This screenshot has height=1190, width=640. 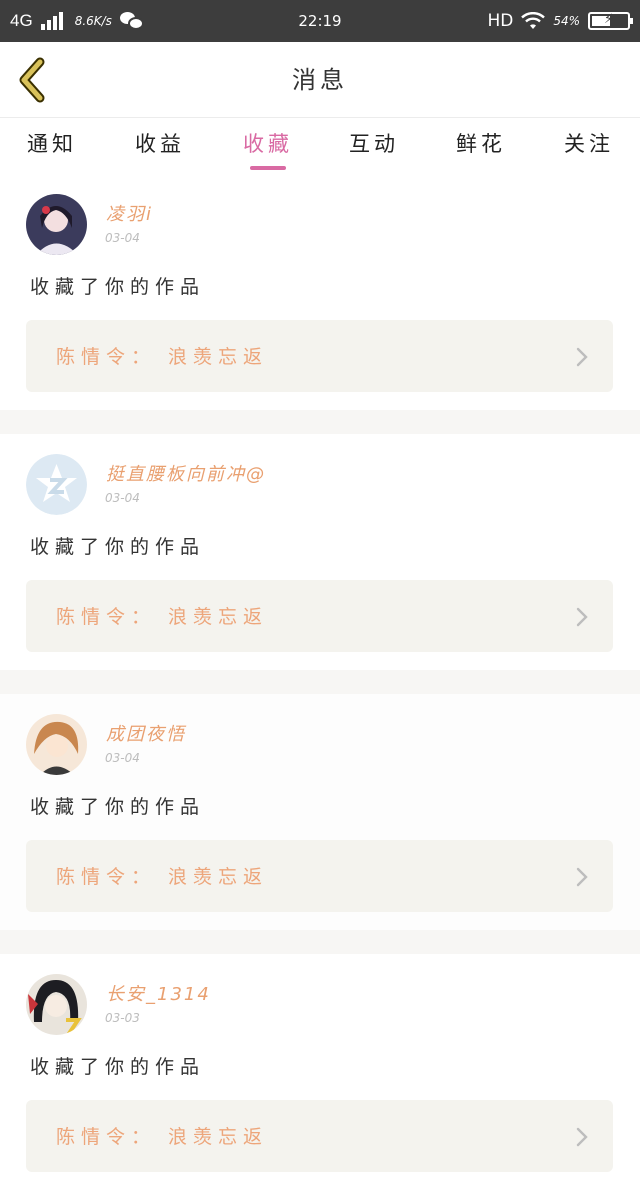 What do you see at coordinates (158, 993) in the screenshot?
I see `username: 长安_1314` at bounding box center [158, 993].